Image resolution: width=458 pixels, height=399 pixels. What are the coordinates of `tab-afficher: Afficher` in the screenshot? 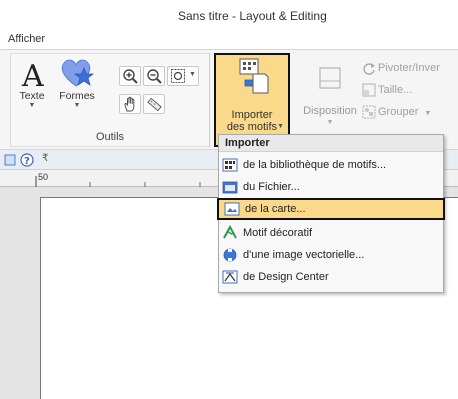 It's located at (26, 39).